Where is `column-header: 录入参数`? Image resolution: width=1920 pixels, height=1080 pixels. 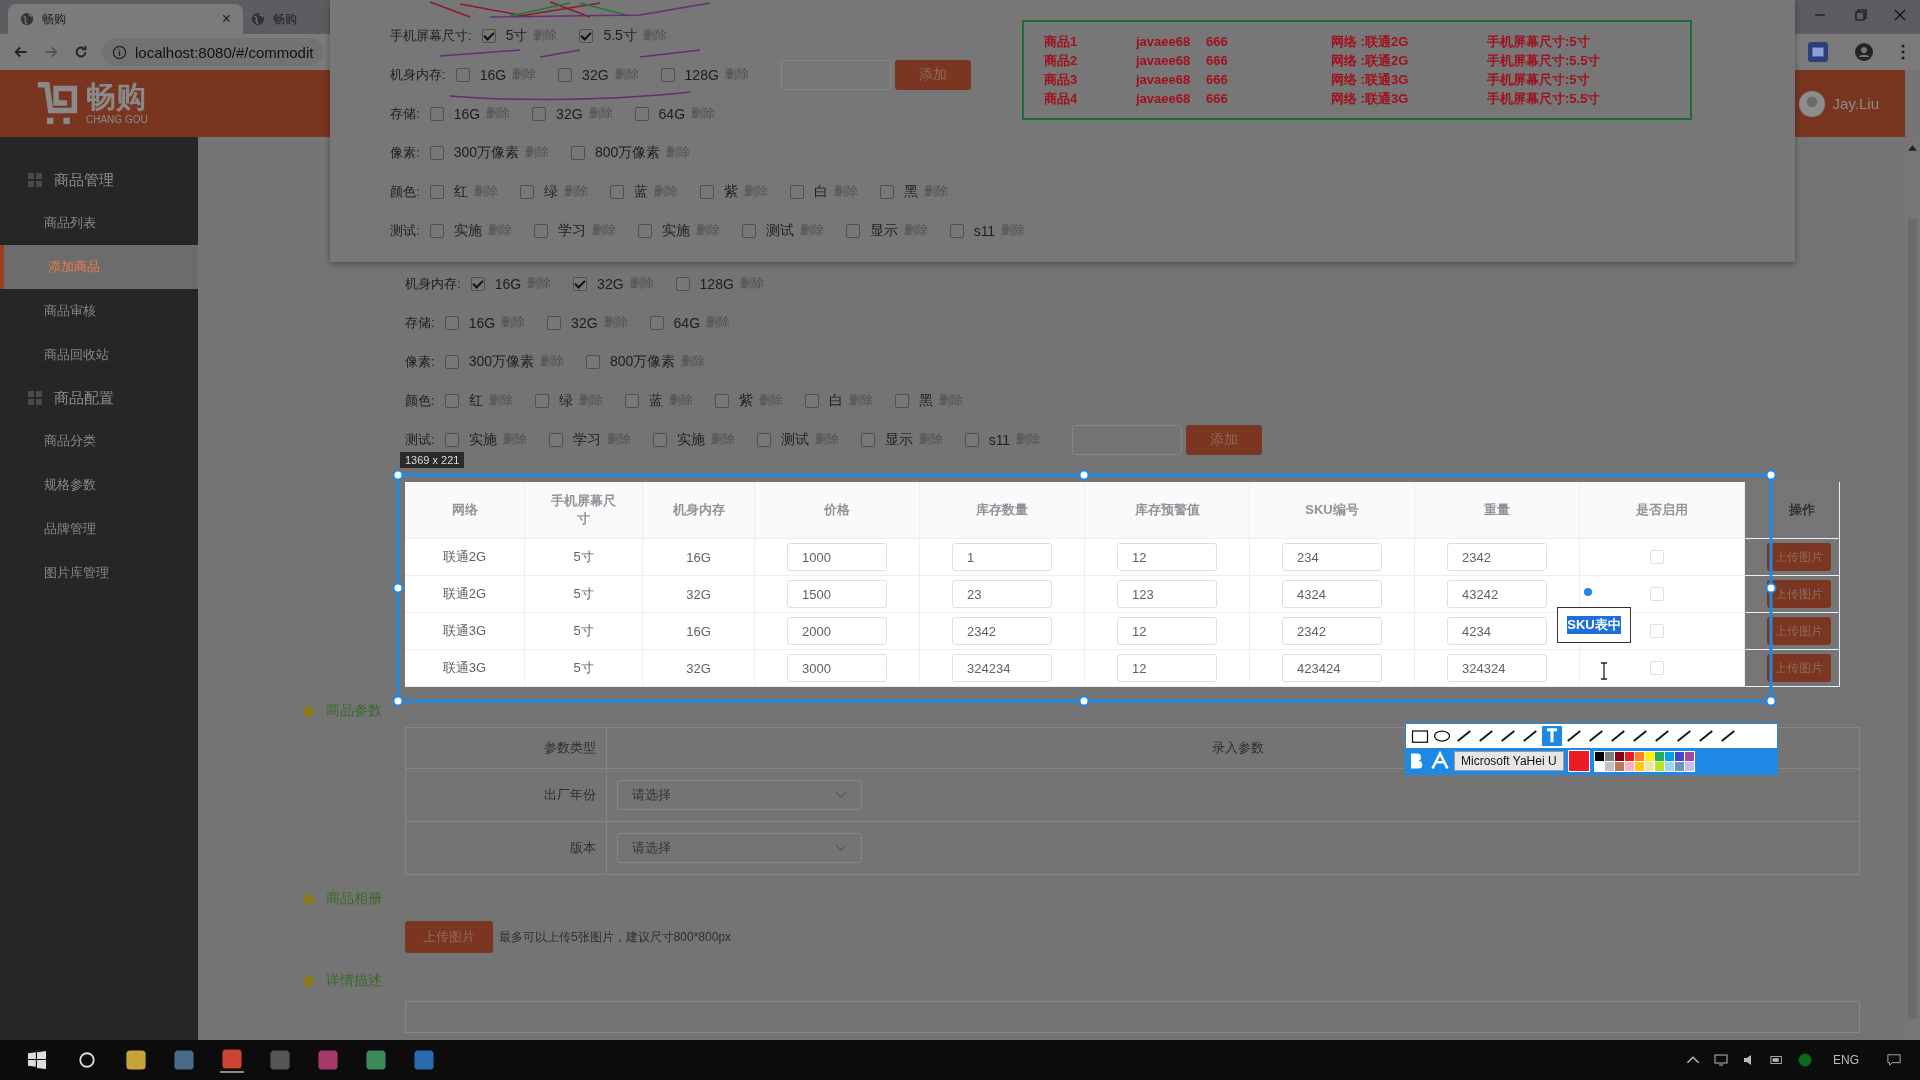 column-header: 录入参数 is located at coordinates (1238, 748).